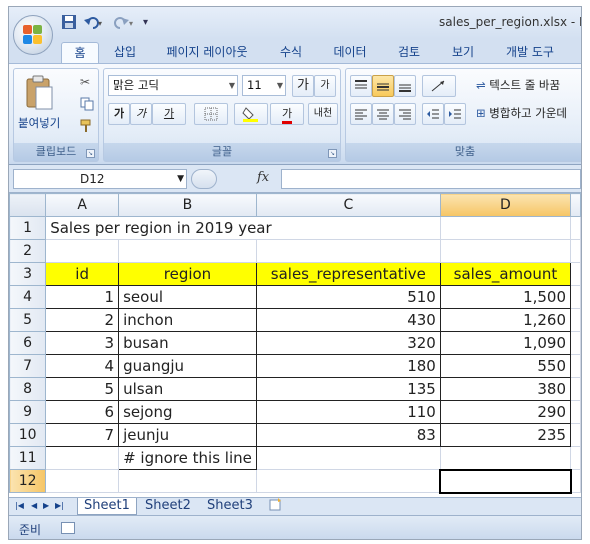  I want to click on column-header-b: B, so click(187, 205).